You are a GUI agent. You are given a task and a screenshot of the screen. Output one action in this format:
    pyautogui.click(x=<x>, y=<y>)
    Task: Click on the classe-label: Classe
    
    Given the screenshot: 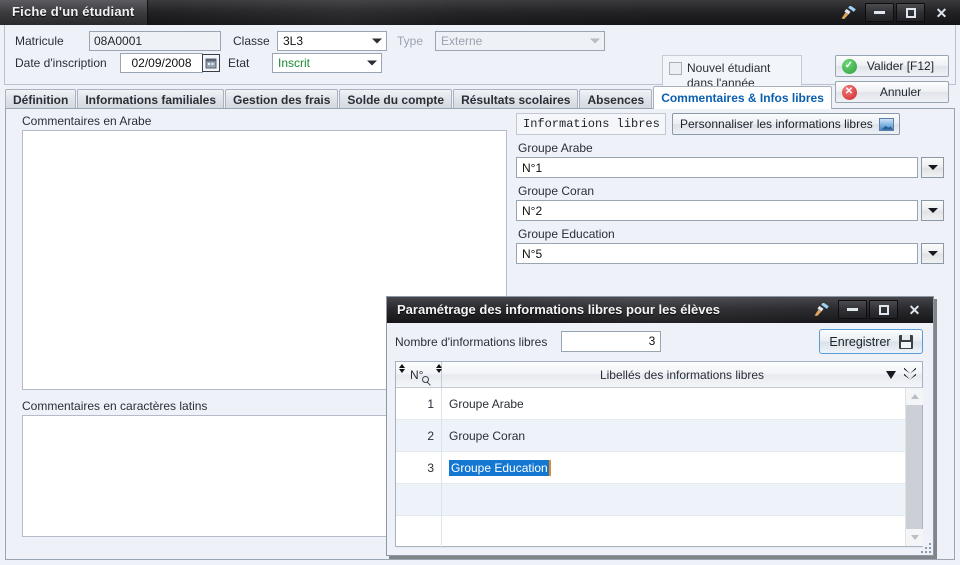 What is the action you would take?
    pyautogui.click(x=251, y=41)
    